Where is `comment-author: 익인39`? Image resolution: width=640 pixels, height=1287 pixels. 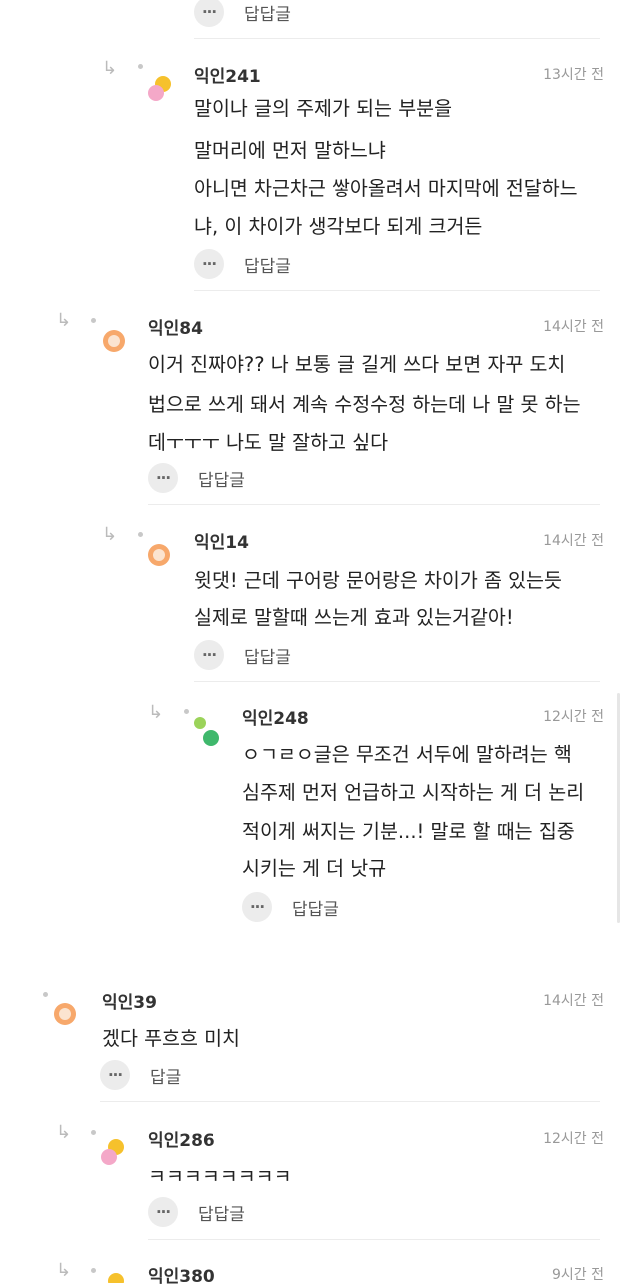
comment-author: 익인39 is located at coordinates (129, 1000).